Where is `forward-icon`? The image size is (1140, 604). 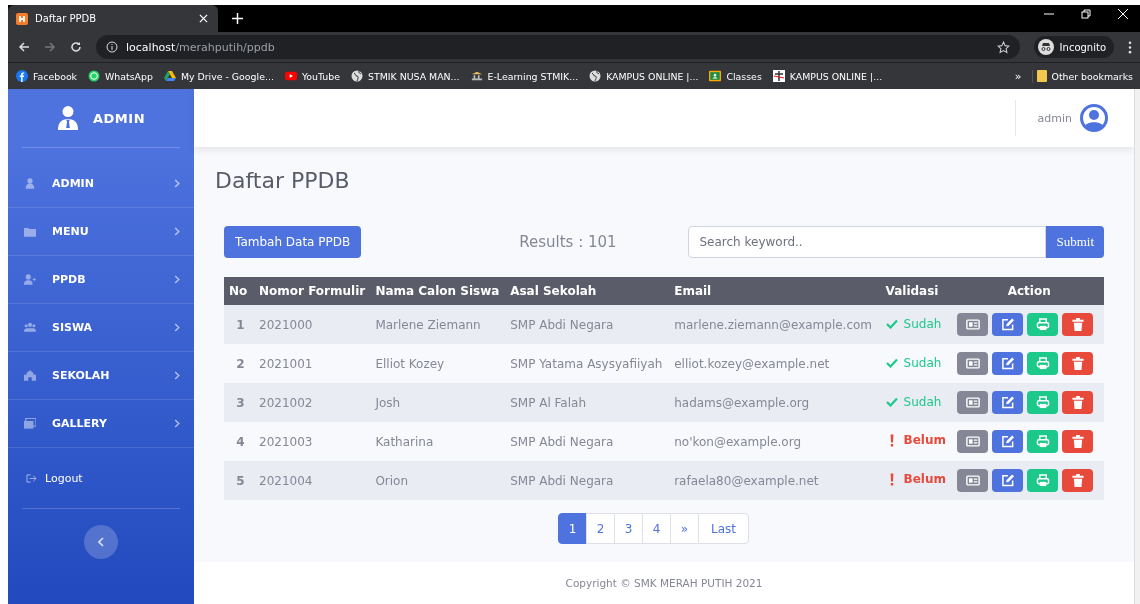 forward-icon is located at coordinates (50, 47).